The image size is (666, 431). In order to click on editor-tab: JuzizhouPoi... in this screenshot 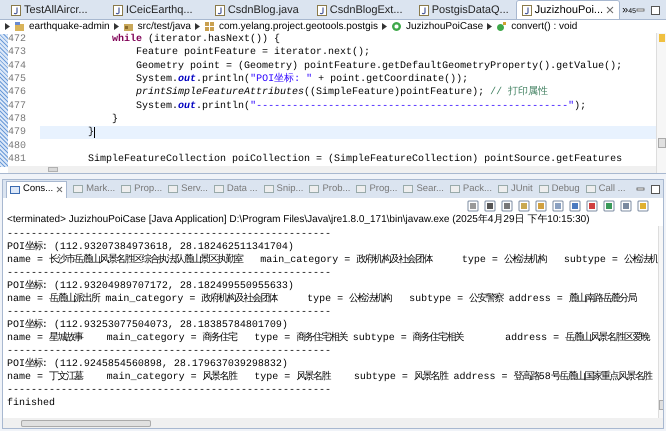, I will do `click(568, 9)`.